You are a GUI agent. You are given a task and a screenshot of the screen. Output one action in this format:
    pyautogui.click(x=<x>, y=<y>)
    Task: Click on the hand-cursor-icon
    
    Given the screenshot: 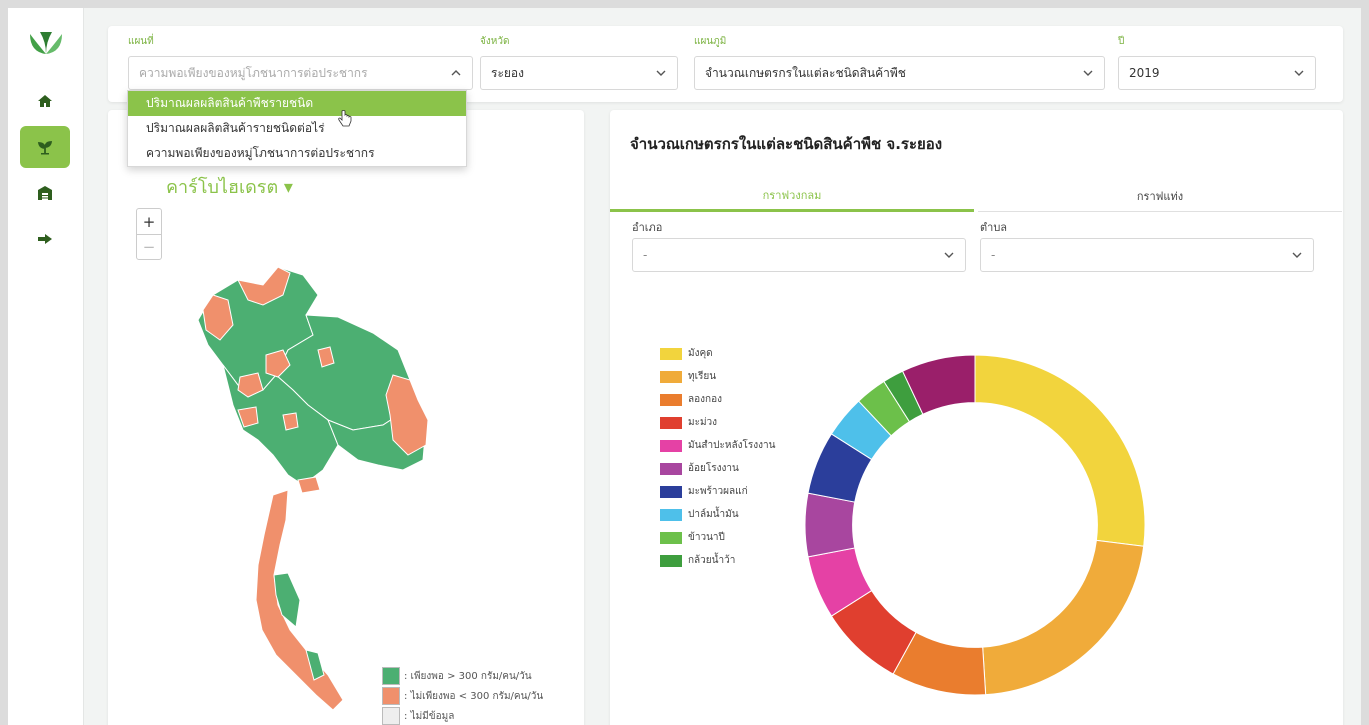 What is the action you would take?
    pyautogui.click(x=345, y=118)
    